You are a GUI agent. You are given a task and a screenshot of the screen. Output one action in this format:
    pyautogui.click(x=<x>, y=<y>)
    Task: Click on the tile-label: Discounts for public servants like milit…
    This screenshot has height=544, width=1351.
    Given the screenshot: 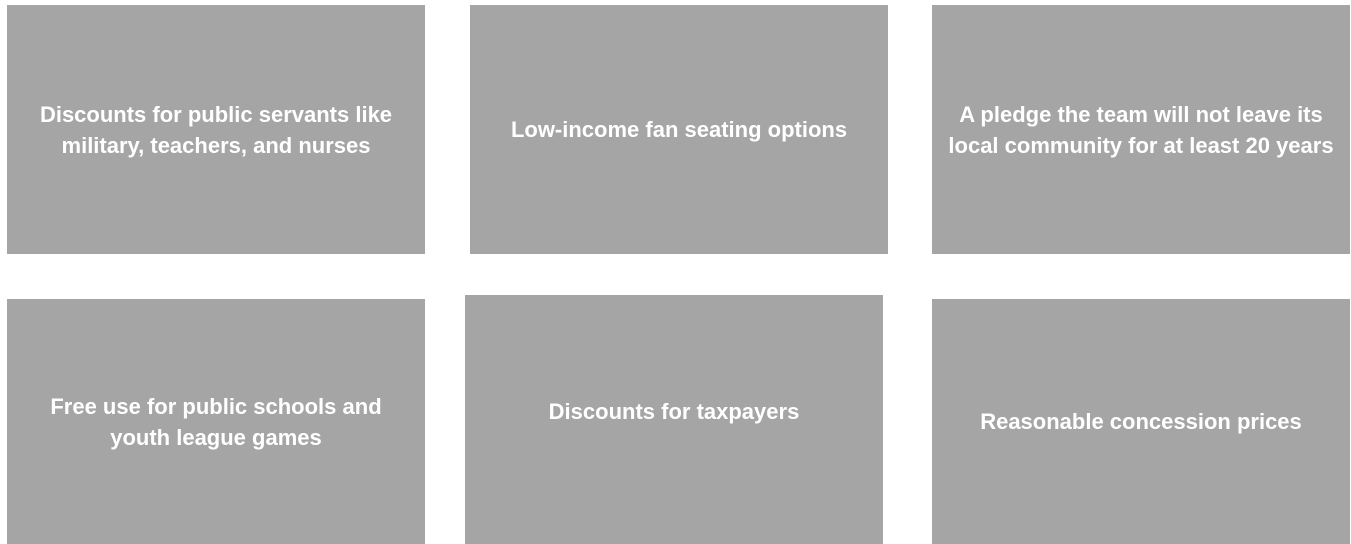 What is the action you would take?
    pyautogui.click(x=216, y=129)
    